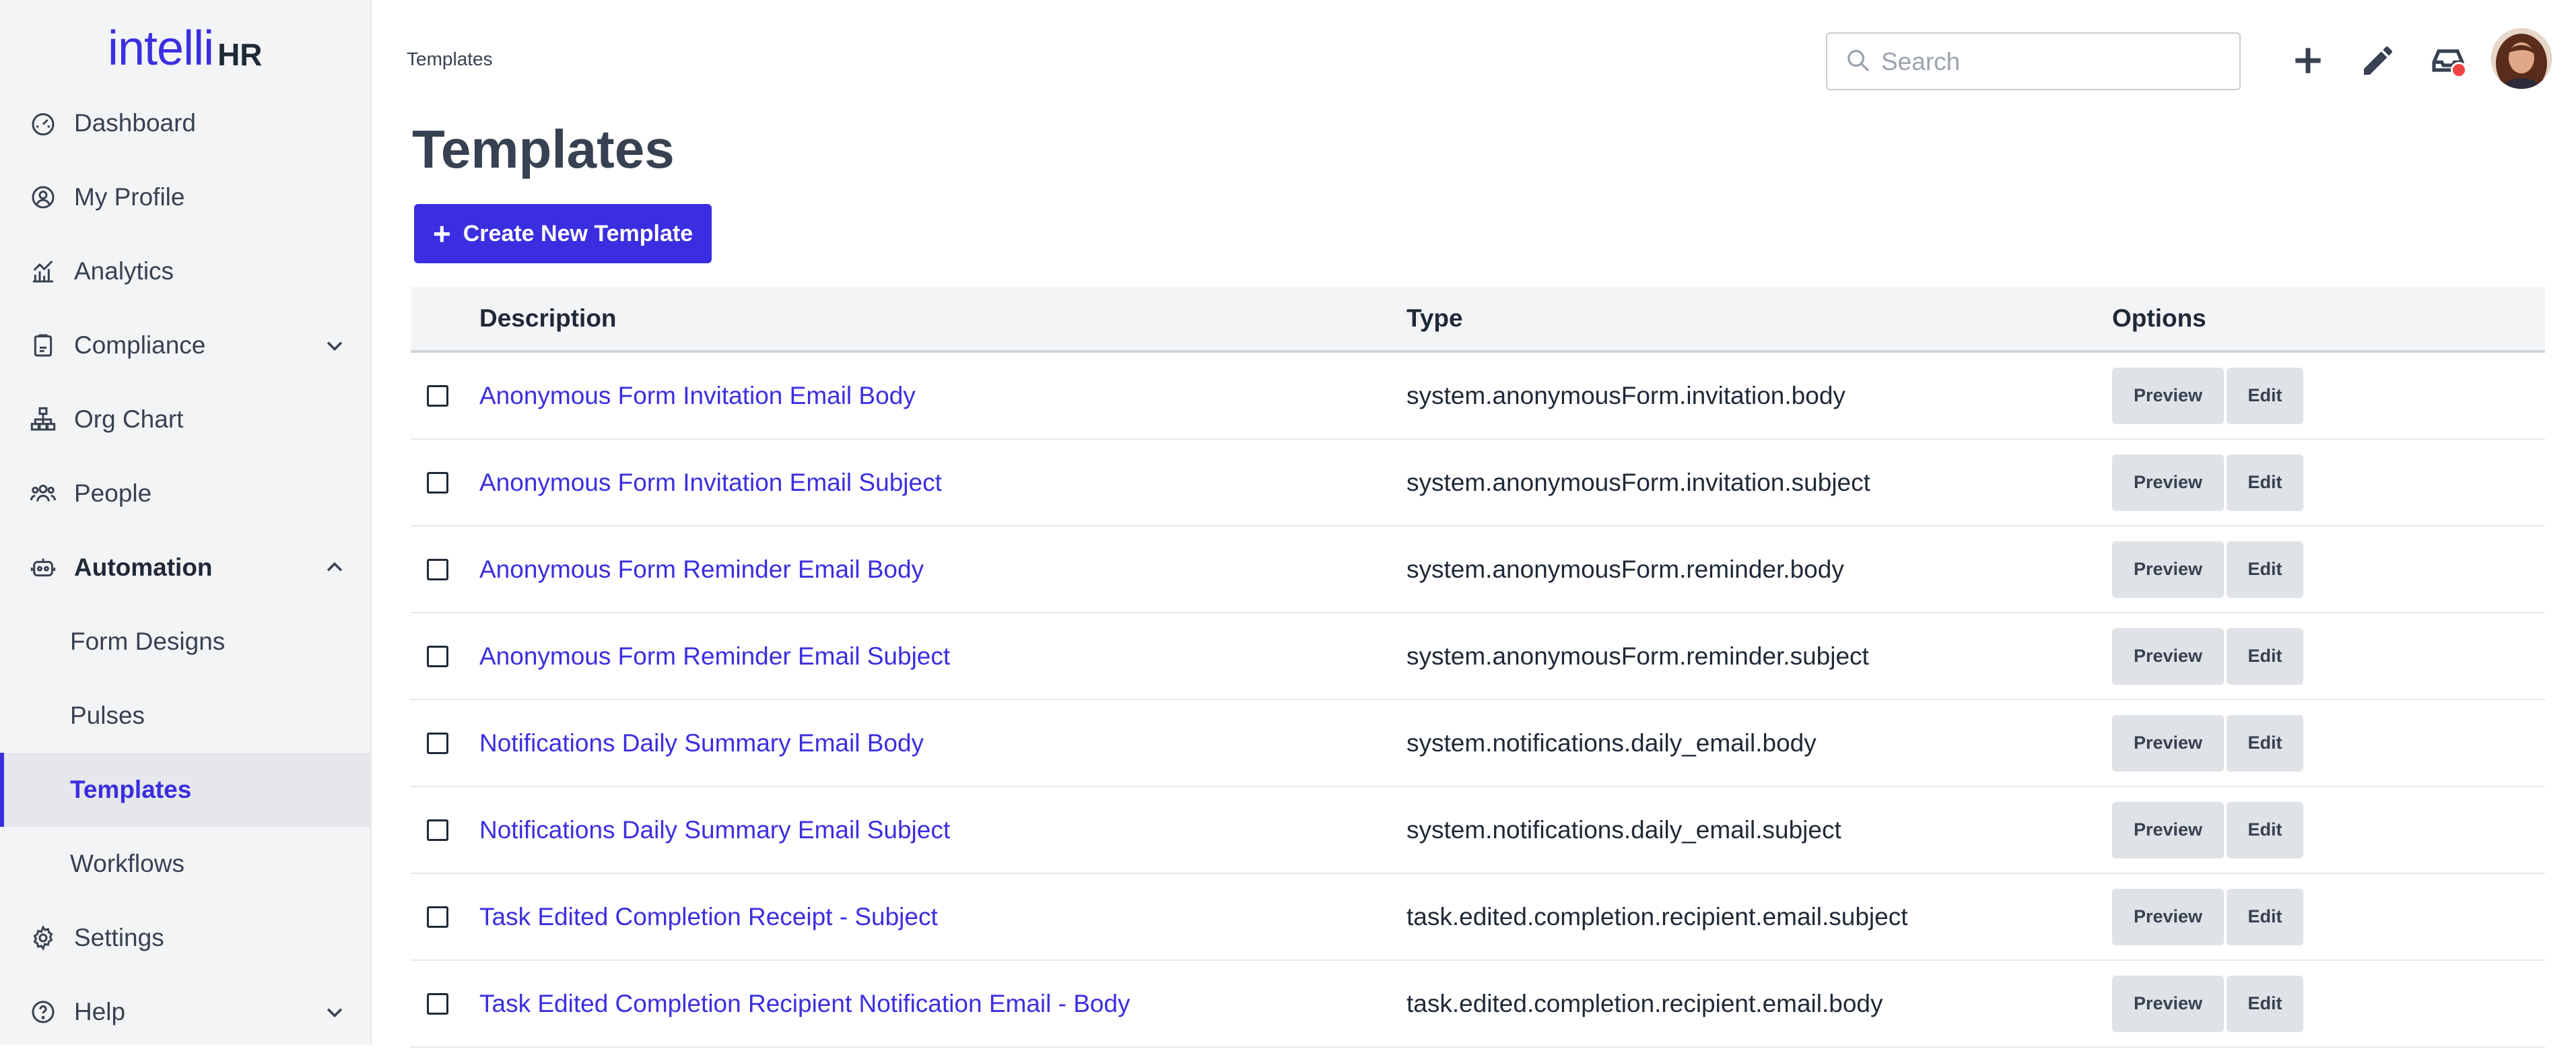  I want to click on column-header-description: Description, so click(548, 318).